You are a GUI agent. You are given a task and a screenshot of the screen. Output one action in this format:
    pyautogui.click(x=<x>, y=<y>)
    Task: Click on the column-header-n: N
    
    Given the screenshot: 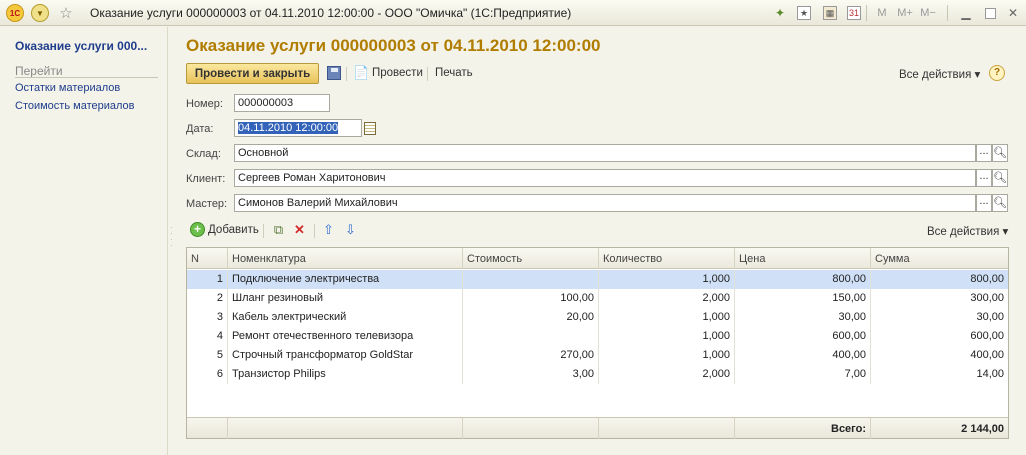 What is the action you would take?
    pyautogui.click(x=207, y=258)
    